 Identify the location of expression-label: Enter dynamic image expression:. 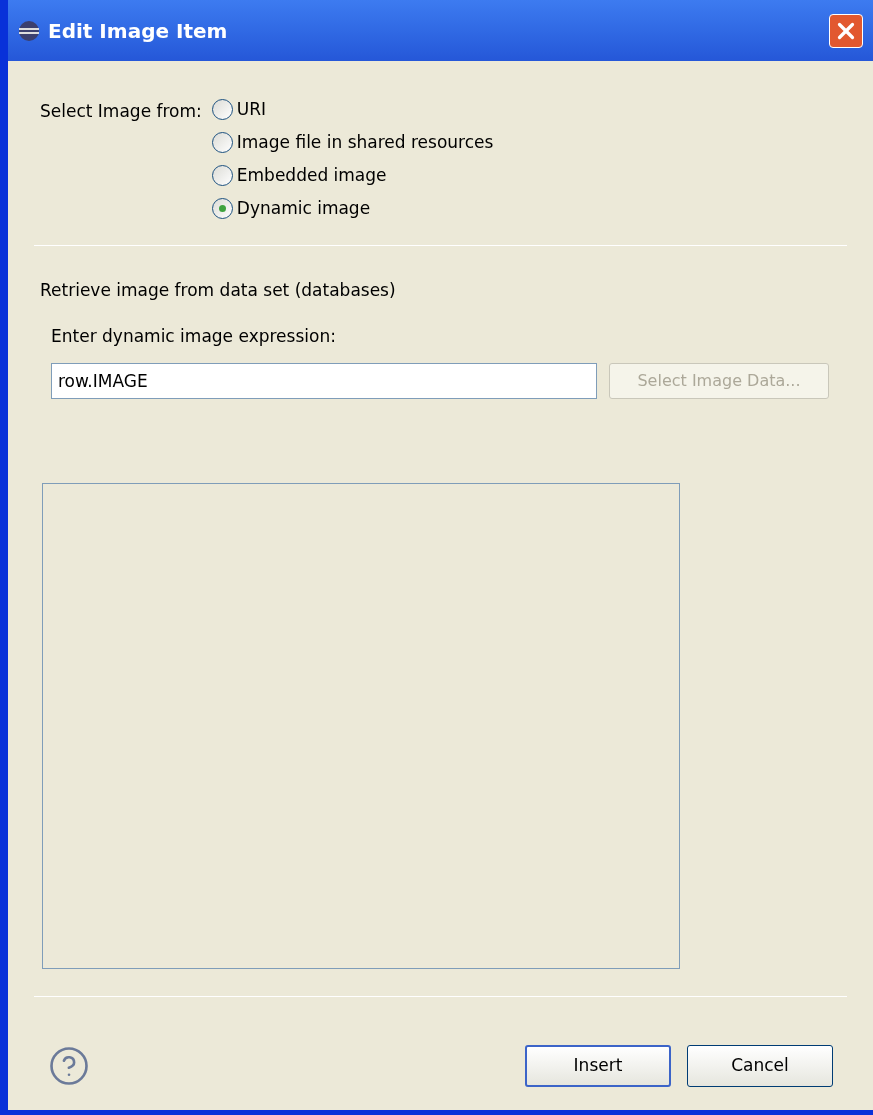
(194, 336).